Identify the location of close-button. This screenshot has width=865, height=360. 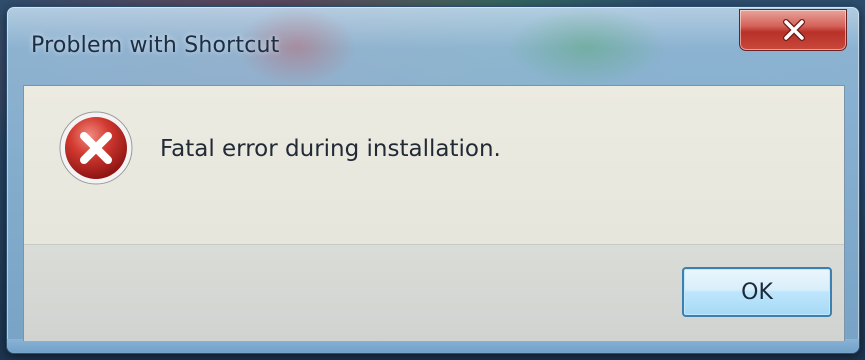
(793, 30).